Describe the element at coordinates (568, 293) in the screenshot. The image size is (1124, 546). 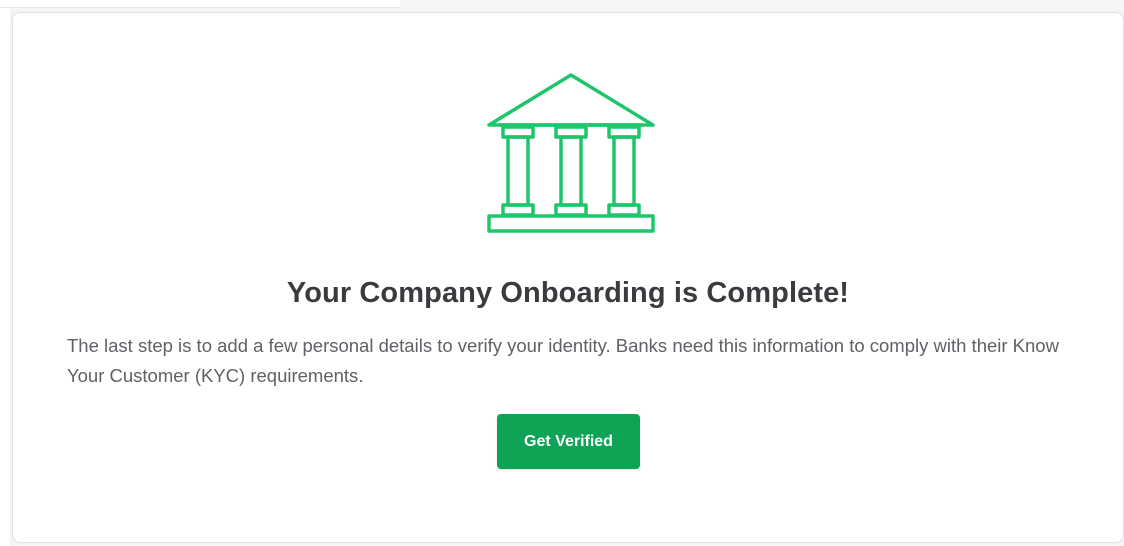
I see `completion-title: Your Company Onboarding is Complete!` at that location.